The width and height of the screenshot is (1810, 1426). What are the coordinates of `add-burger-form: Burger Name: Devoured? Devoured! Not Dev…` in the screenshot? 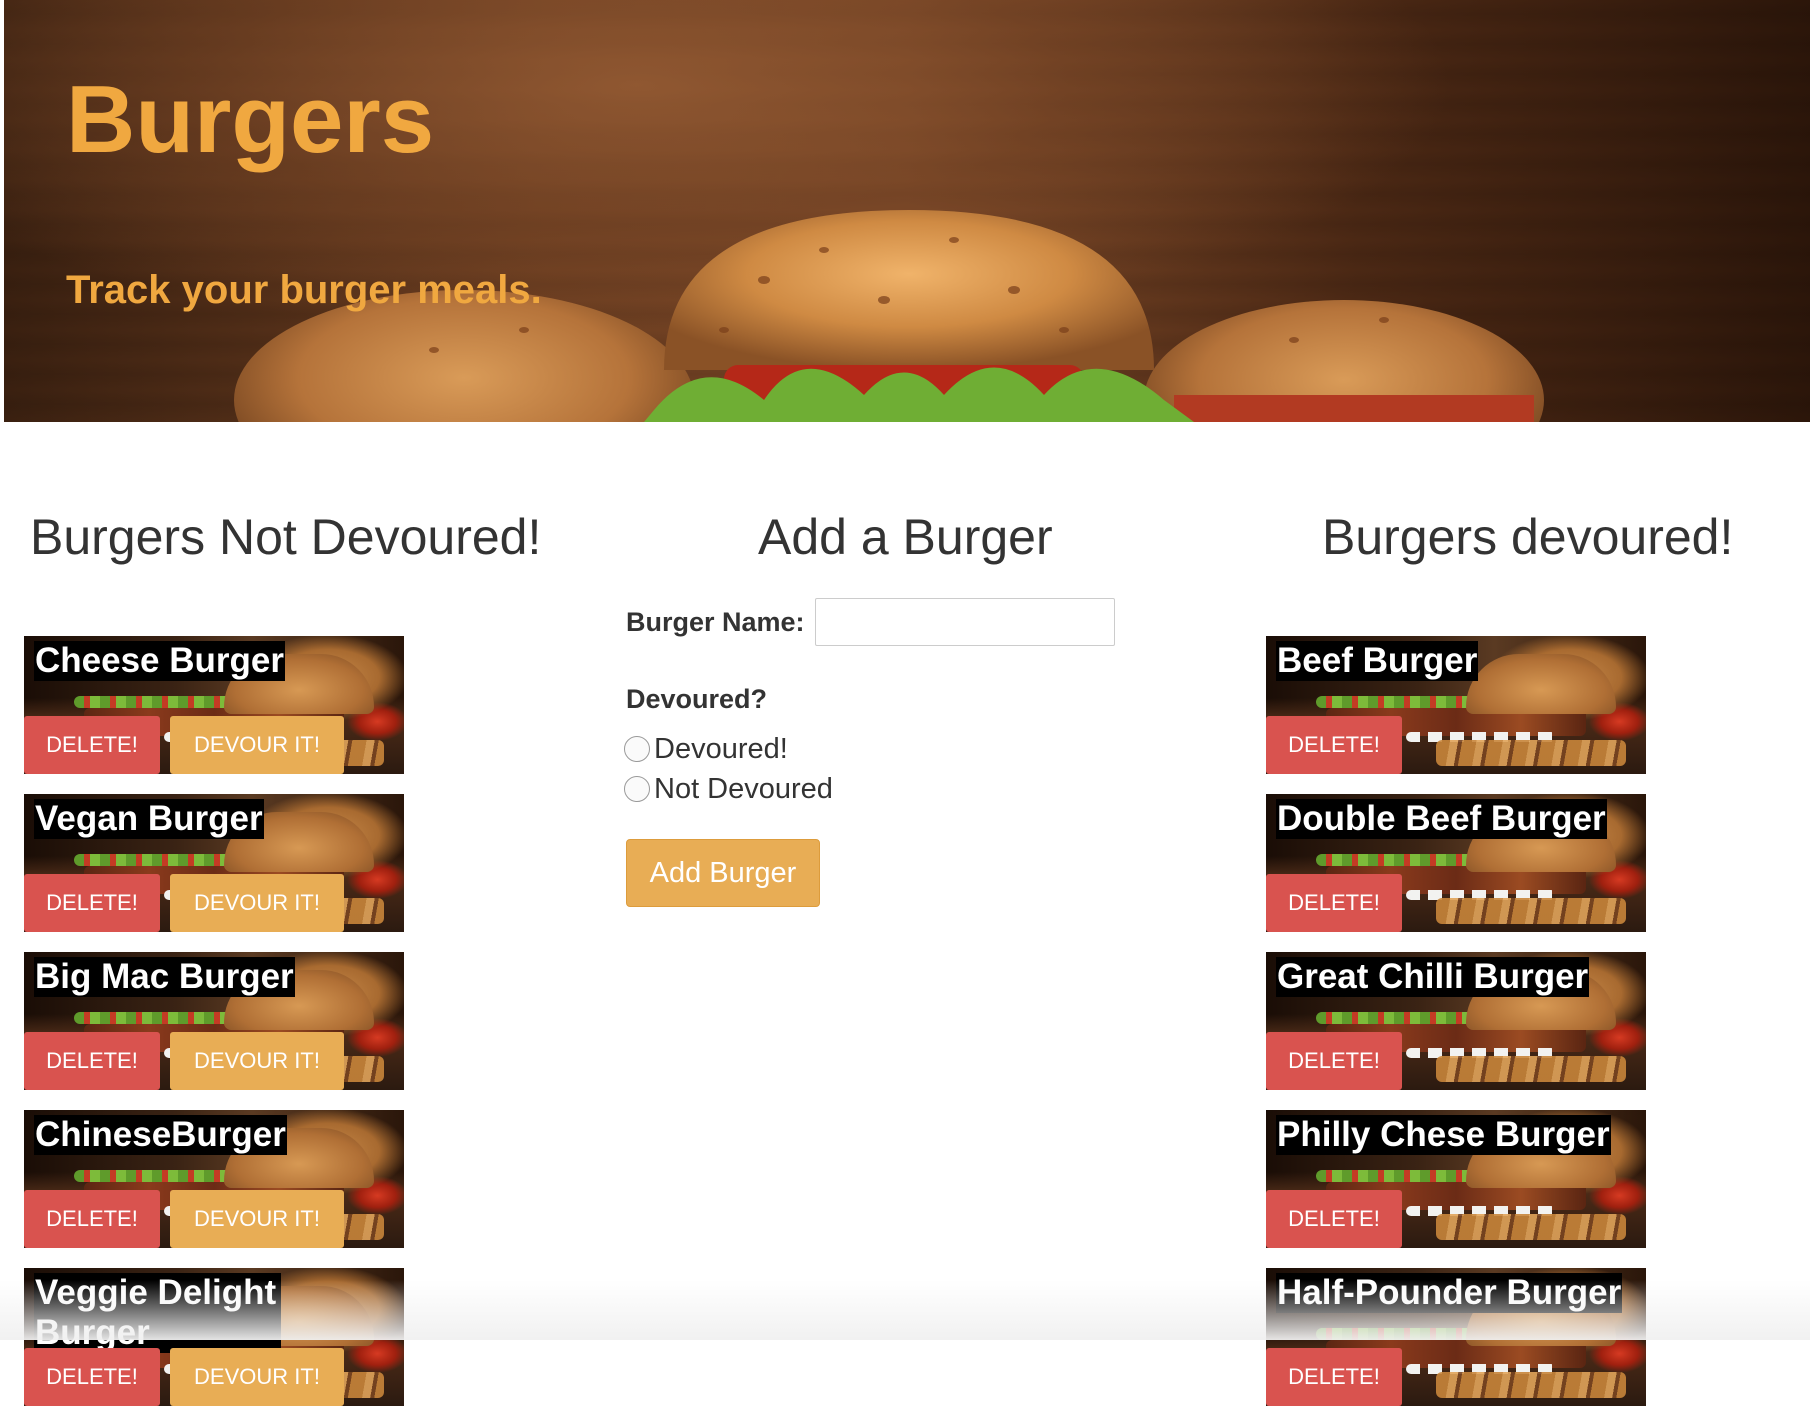 It's located at (880, 751).